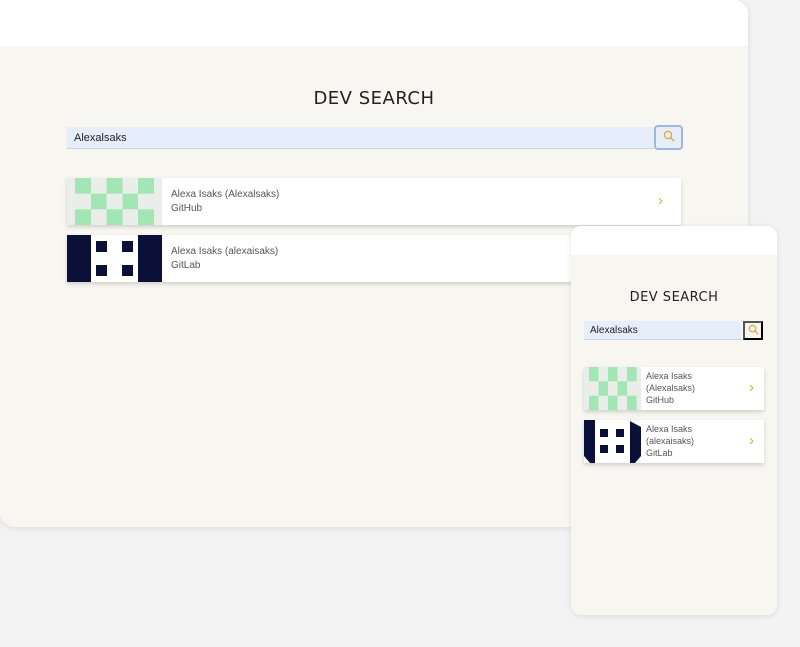 Image resolution: width=800 pixels, height=647 pixels. What do you see at coordinates (674, 240) in the screenshot?
I see `mobile-header-bar` at bounding box center [674, 240].